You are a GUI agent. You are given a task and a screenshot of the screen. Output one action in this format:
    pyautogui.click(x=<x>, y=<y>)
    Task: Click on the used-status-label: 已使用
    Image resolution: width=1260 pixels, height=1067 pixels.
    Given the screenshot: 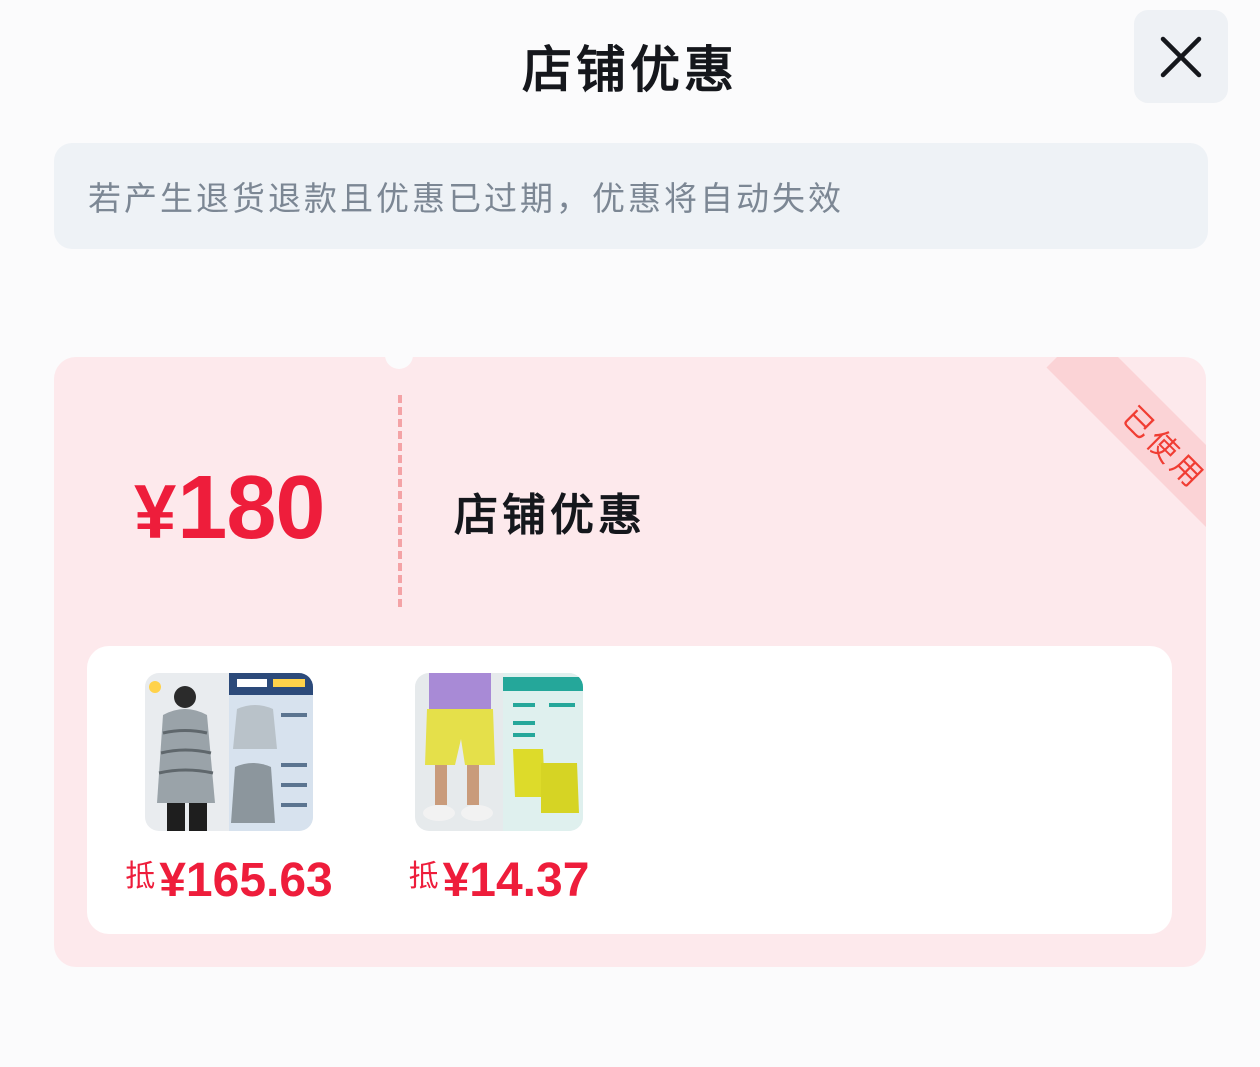 What is the action you would take?
    pyautogui.click(x=1160, y=448)
    